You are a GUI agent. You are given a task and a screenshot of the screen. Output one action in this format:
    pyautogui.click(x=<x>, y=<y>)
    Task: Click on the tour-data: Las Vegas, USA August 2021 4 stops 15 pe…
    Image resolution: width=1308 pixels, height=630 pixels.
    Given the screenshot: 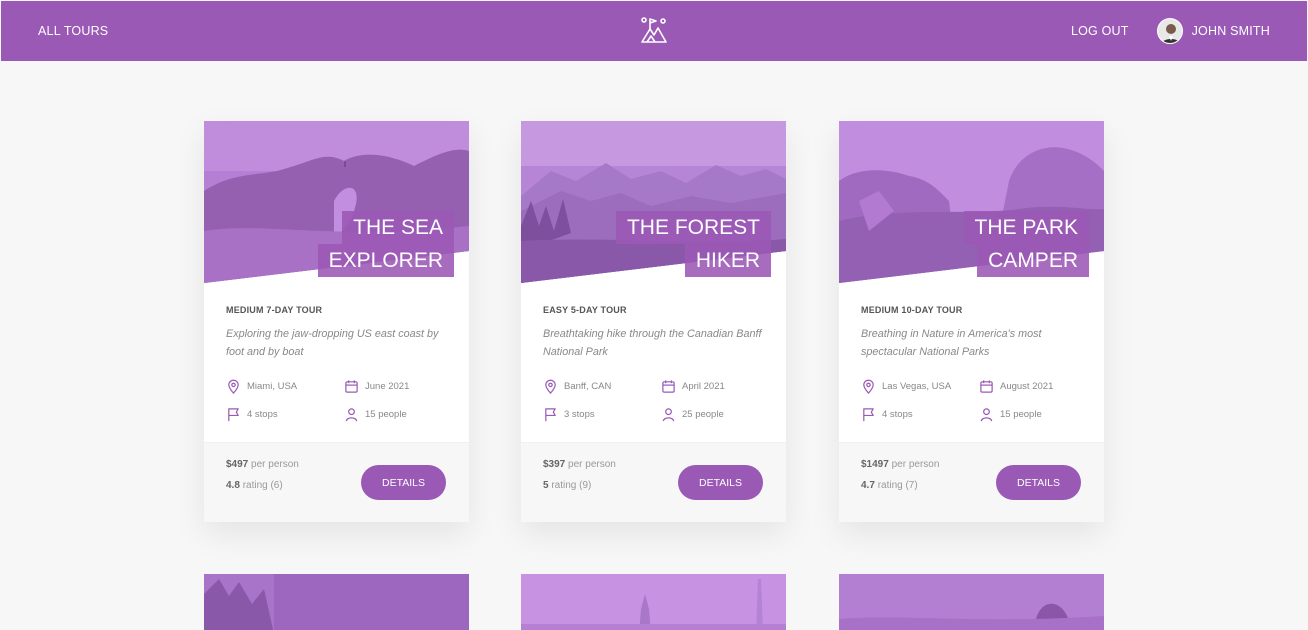 What is the action you would take?
    pyautogui.click(x=971, y=400)
    